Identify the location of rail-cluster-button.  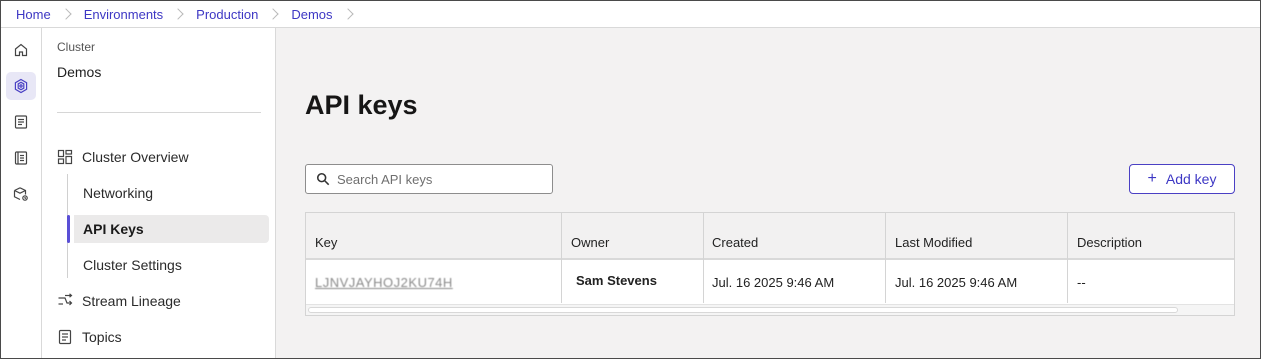
(21, 86).